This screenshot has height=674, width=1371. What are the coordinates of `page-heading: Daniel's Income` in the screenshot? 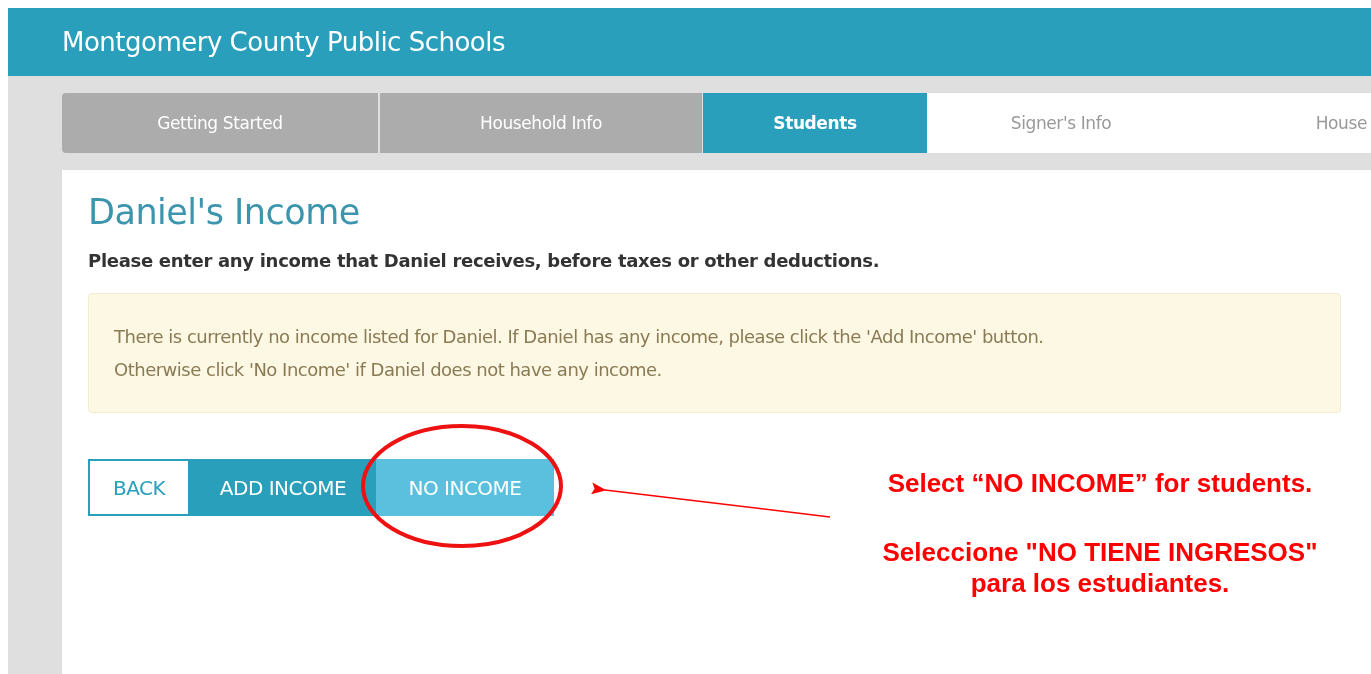 It's located at (224, 212).